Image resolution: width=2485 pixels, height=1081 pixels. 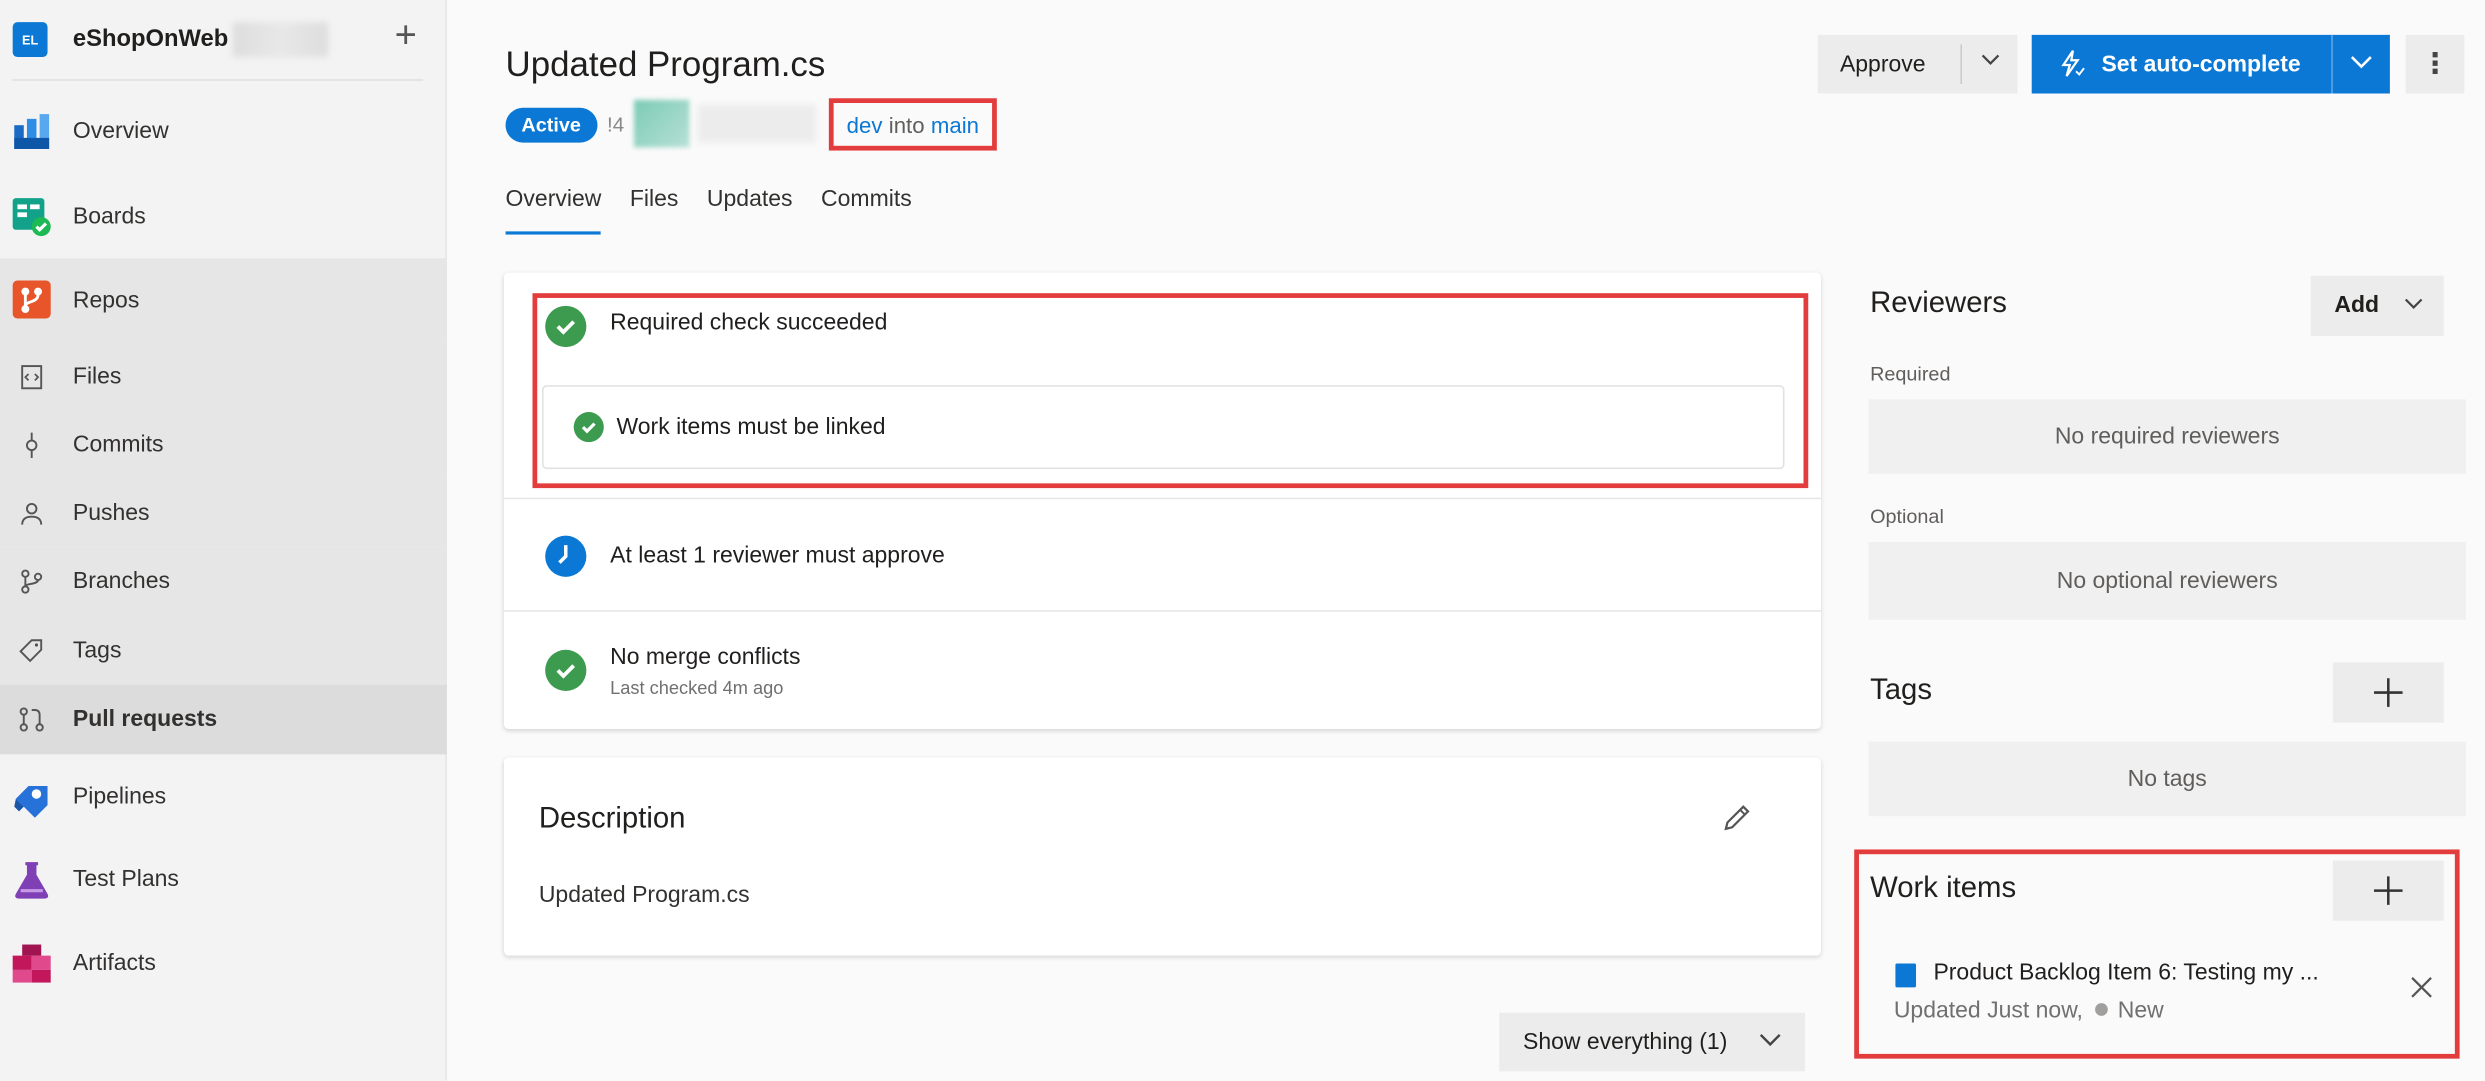 I want to click on add-label: Add, so click(x=2357, y=306).